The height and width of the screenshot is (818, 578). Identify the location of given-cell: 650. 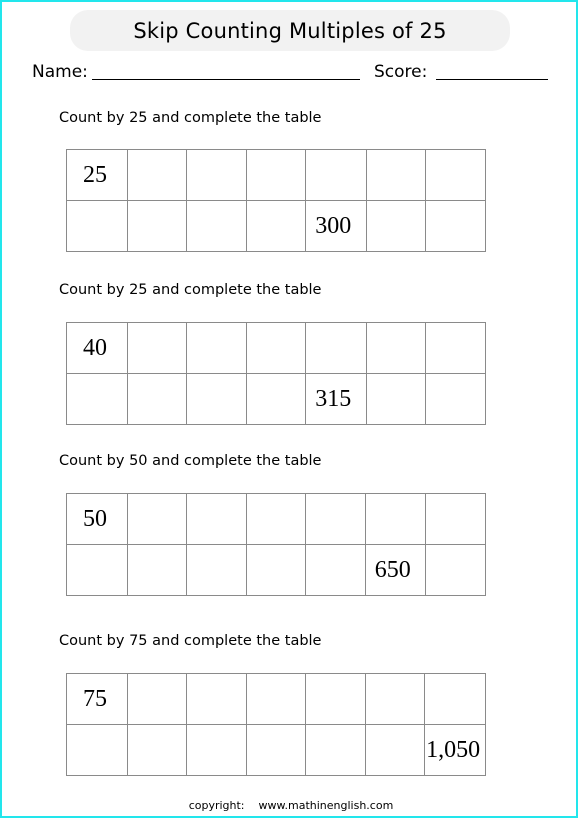
(395, 570).